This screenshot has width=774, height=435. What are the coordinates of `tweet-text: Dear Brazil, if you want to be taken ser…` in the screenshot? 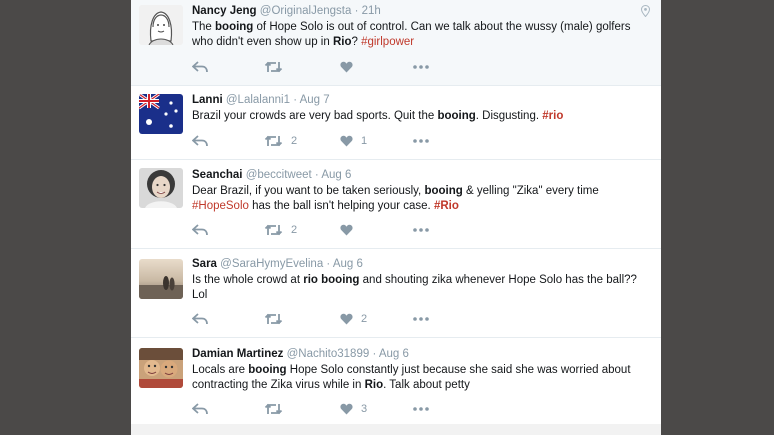 It's located at (422, 199).